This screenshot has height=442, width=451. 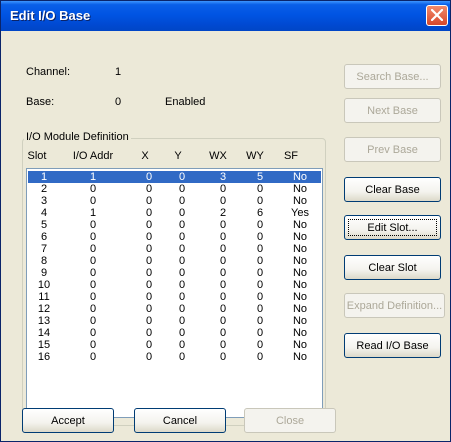 What do you see at coordinates (174, 213) in the screenshot?
I see `slot-row: 4 1 0 0 2 6 Yes` at bounding box center [174, 213].